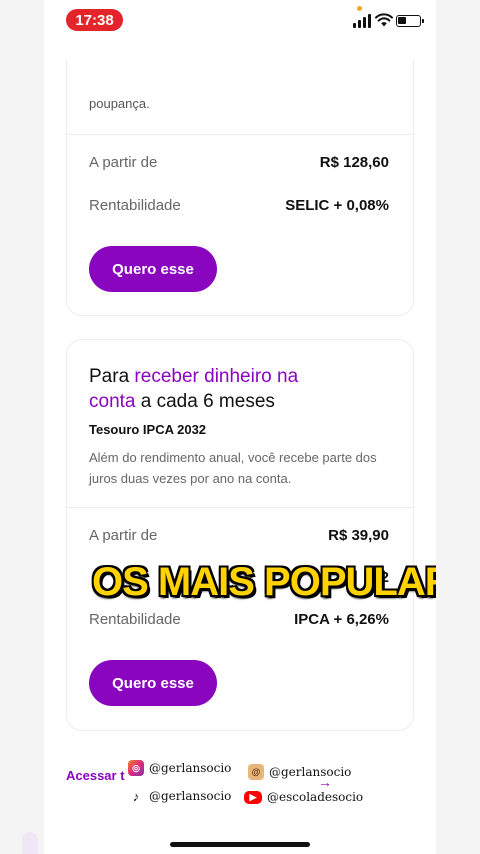 The image size is (480, 854). I want to click on profitability-value: IPCA + 6,26%, so click(341, 619).